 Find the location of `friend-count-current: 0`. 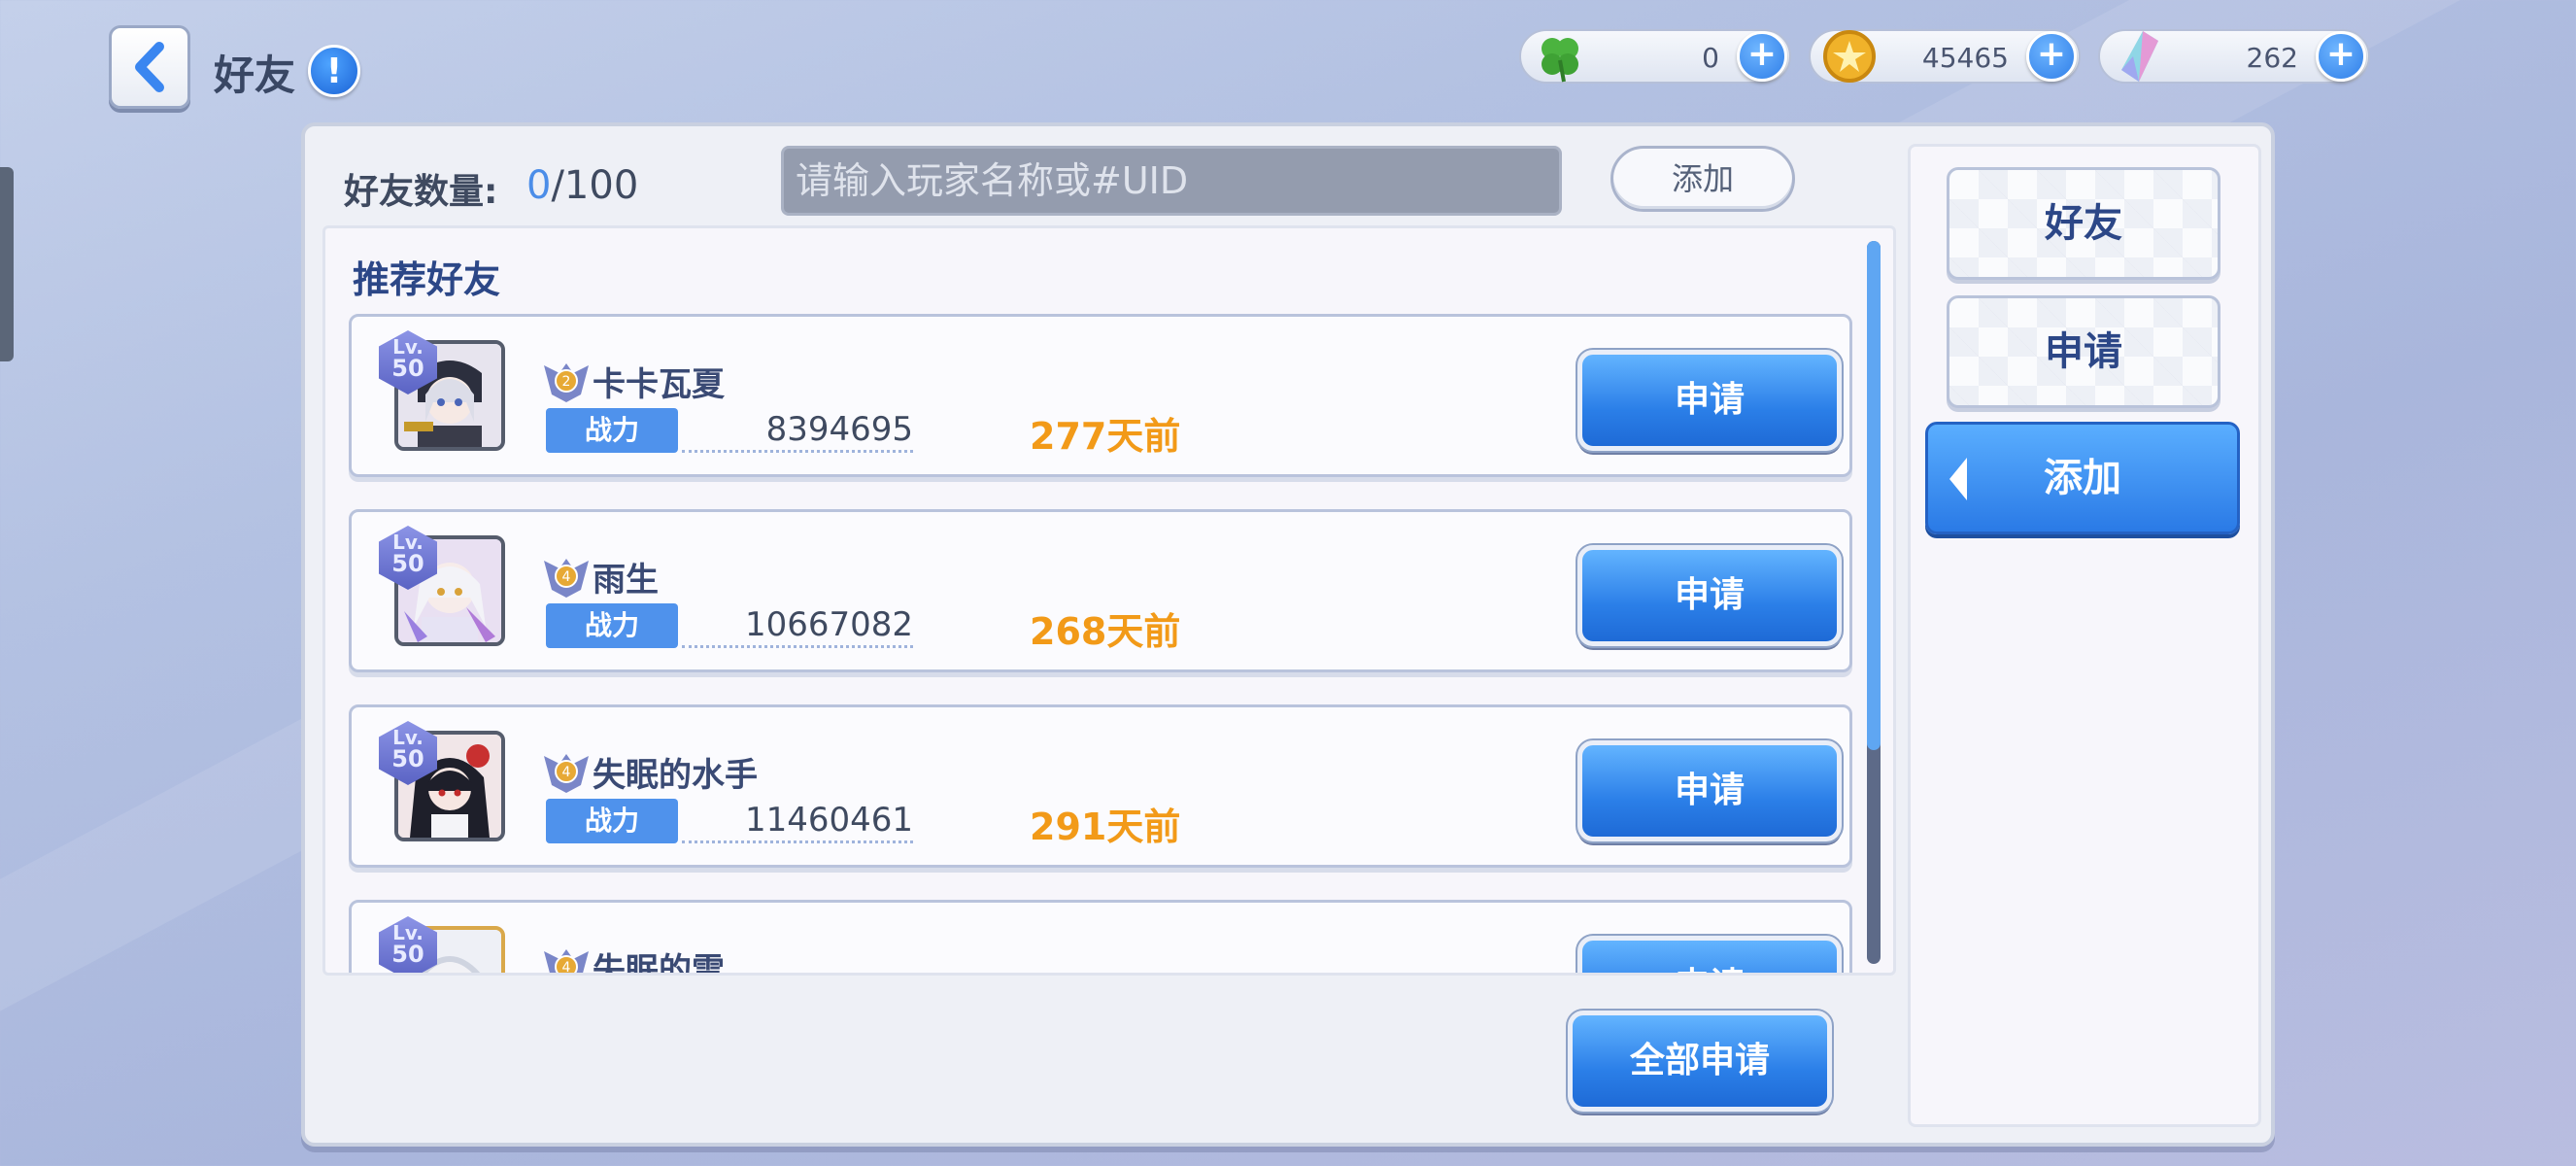

friend-count-current: 0 is located at coordinates (539, 185).